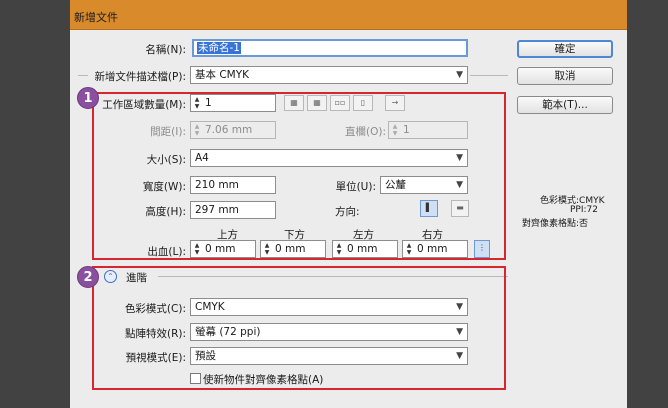 Image resolution: width=668 pixels, height=408 pixels. Describe the element at coordinates (96, 17) in the screenshot. I see `dialog-title: 新增文件` at that location.